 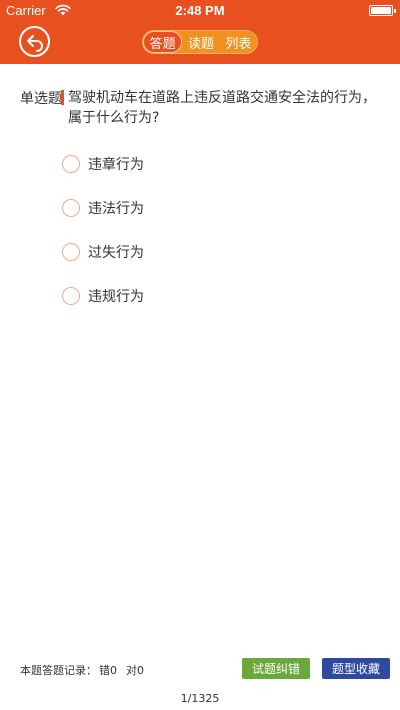 What do you see at coordinates (200, 698) in the screenshot?
I see `page-indicator: 1/1325` at bounding box center [200, 698].